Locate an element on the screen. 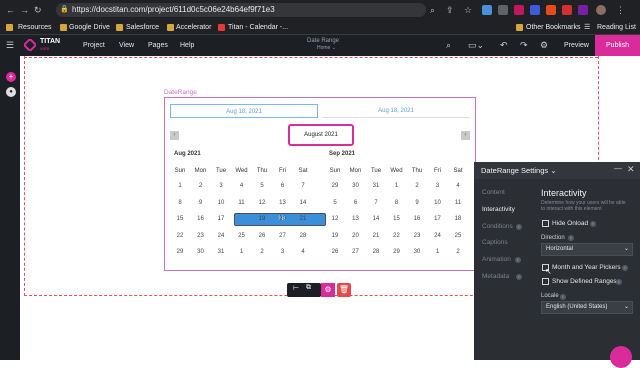  prev-month-button: ‹ is located at coordinates (174, 135).